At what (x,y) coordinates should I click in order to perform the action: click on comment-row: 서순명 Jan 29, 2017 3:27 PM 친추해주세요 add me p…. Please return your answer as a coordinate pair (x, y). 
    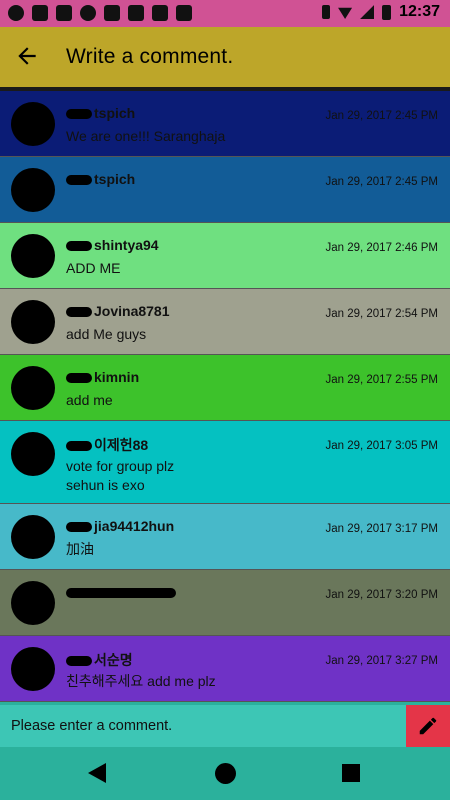
    Looking at the image, I should click on (225, 669).